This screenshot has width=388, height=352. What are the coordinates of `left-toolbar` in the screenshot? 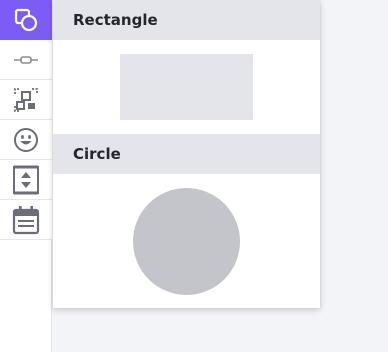 It's located at (26, 176).